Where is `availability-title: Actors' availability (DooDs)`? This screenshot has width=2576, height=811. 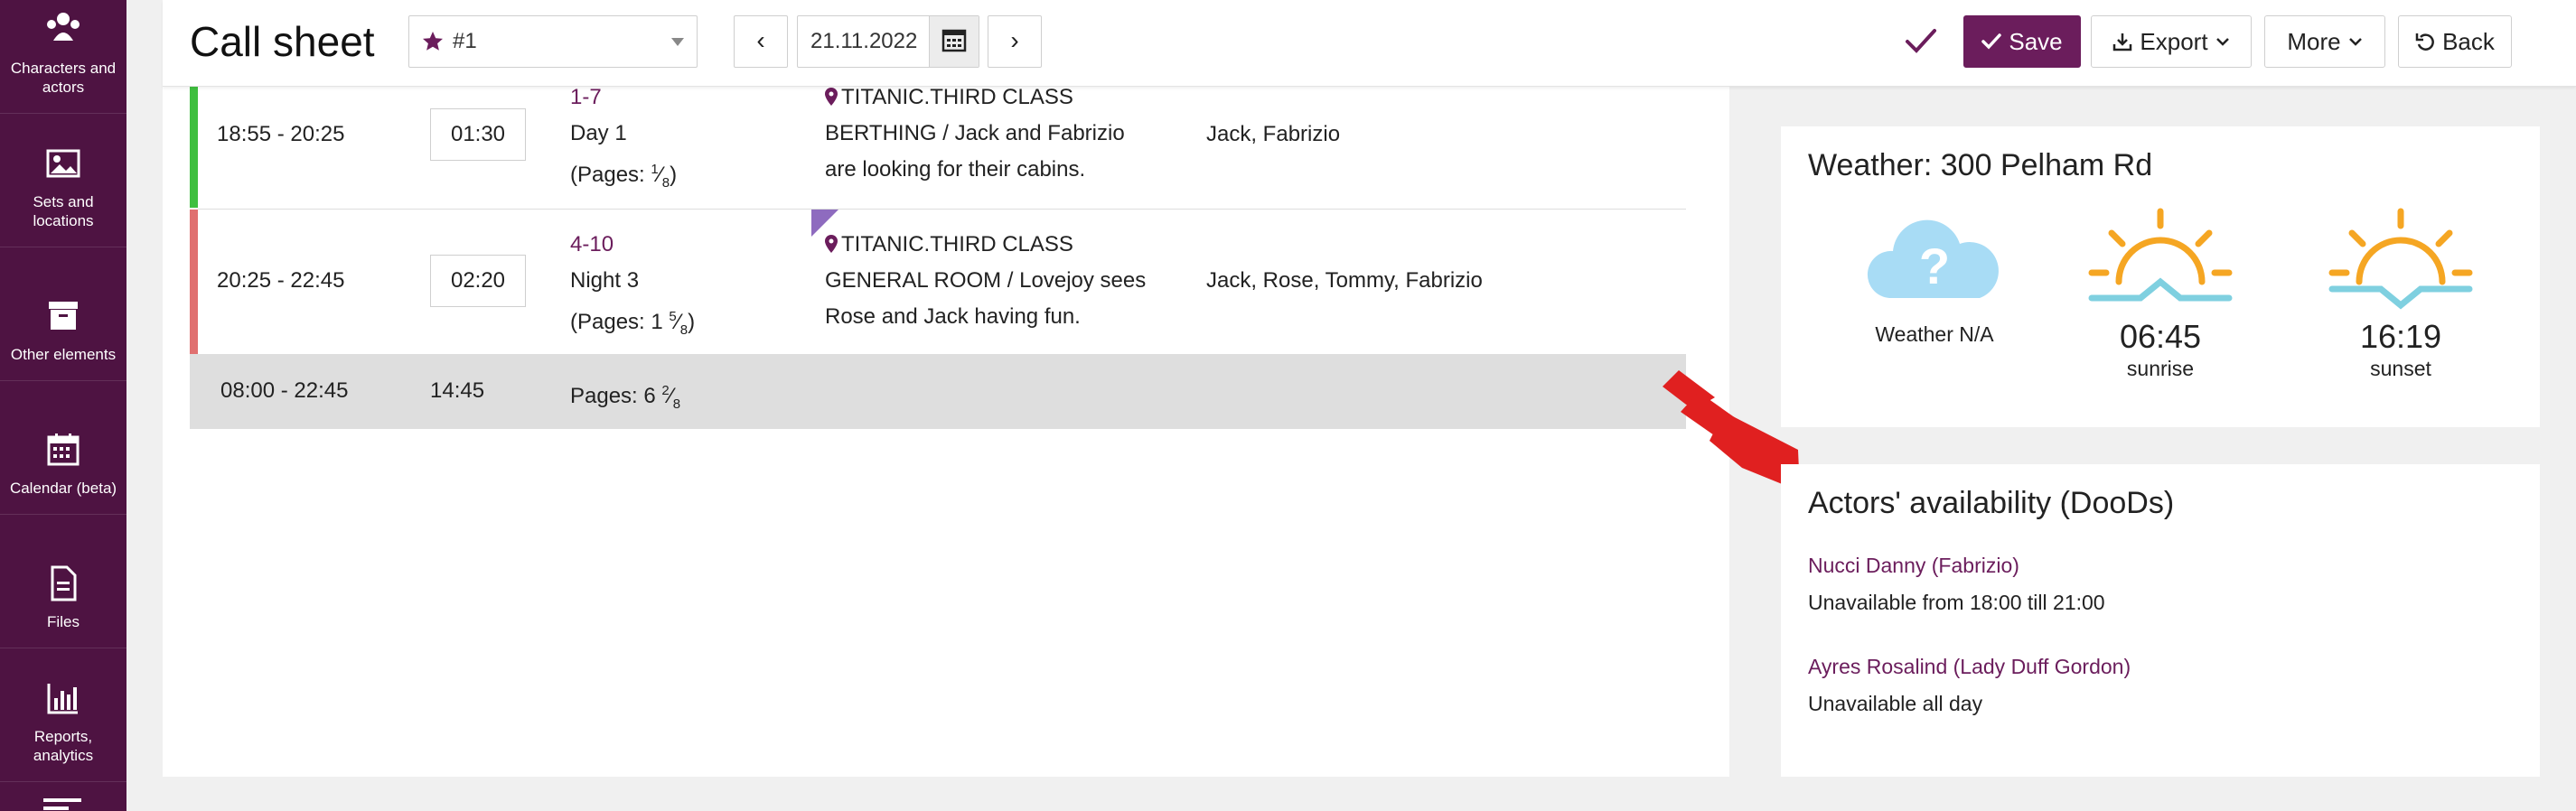
availability-title: Actors' availability (DooDs) is located at coordinates (1991, 503).